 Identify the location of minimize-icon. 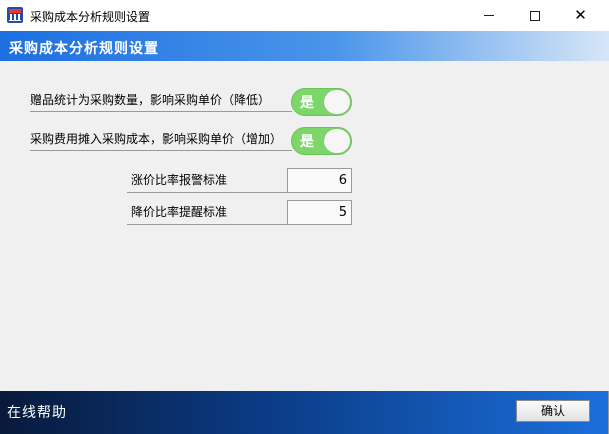
(488, 15).